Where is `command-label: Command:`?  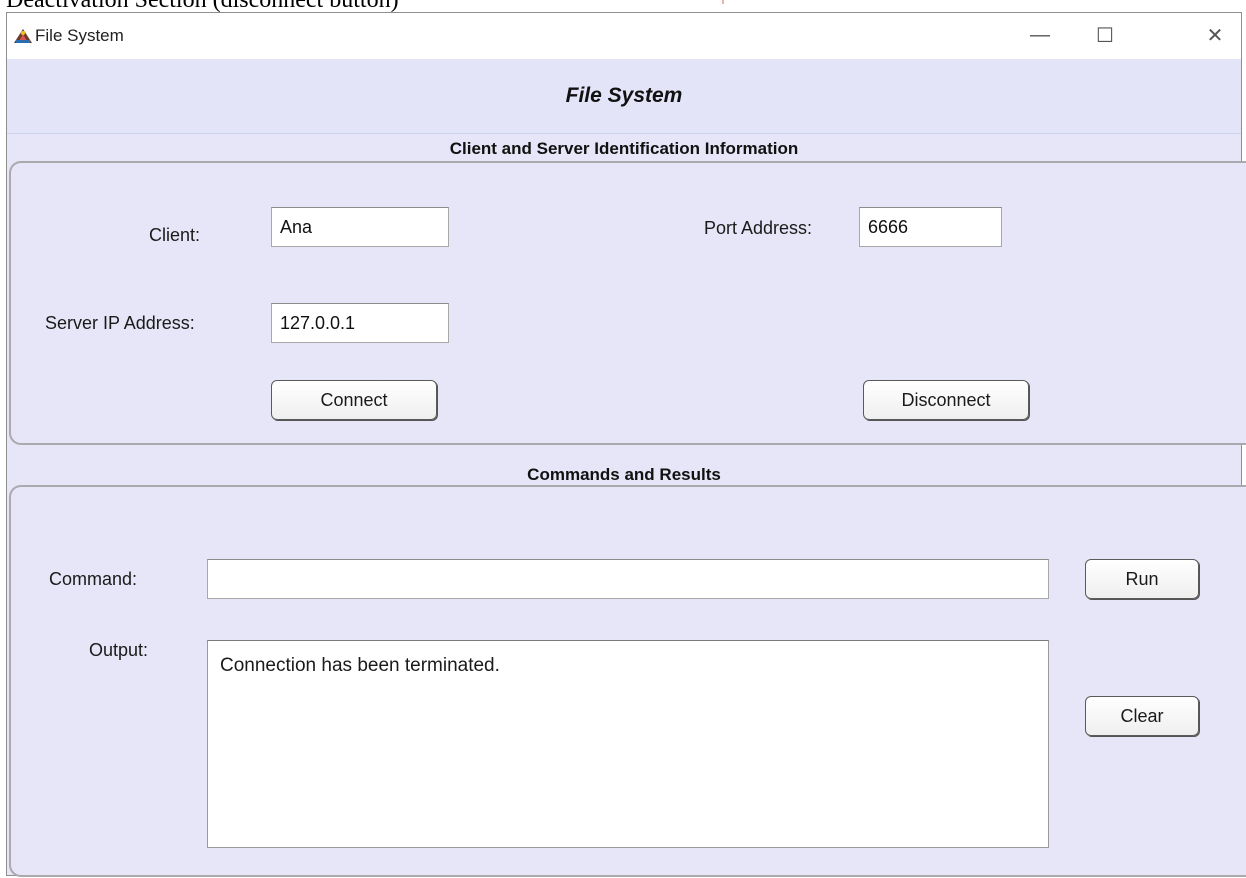
command-label: Command: is located at coordinates (93, 579).